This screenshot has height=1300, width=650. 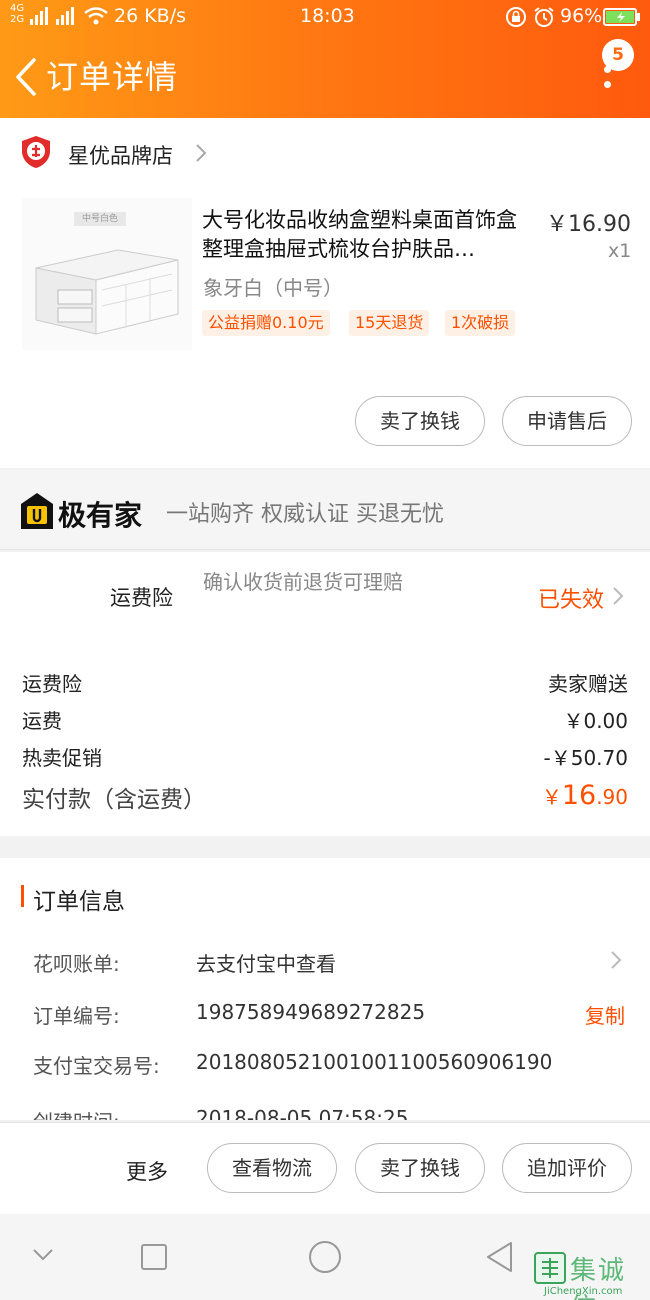 I want to click on created-time: 2018-08-05 07:58:25, so click(x=302, y=1113).